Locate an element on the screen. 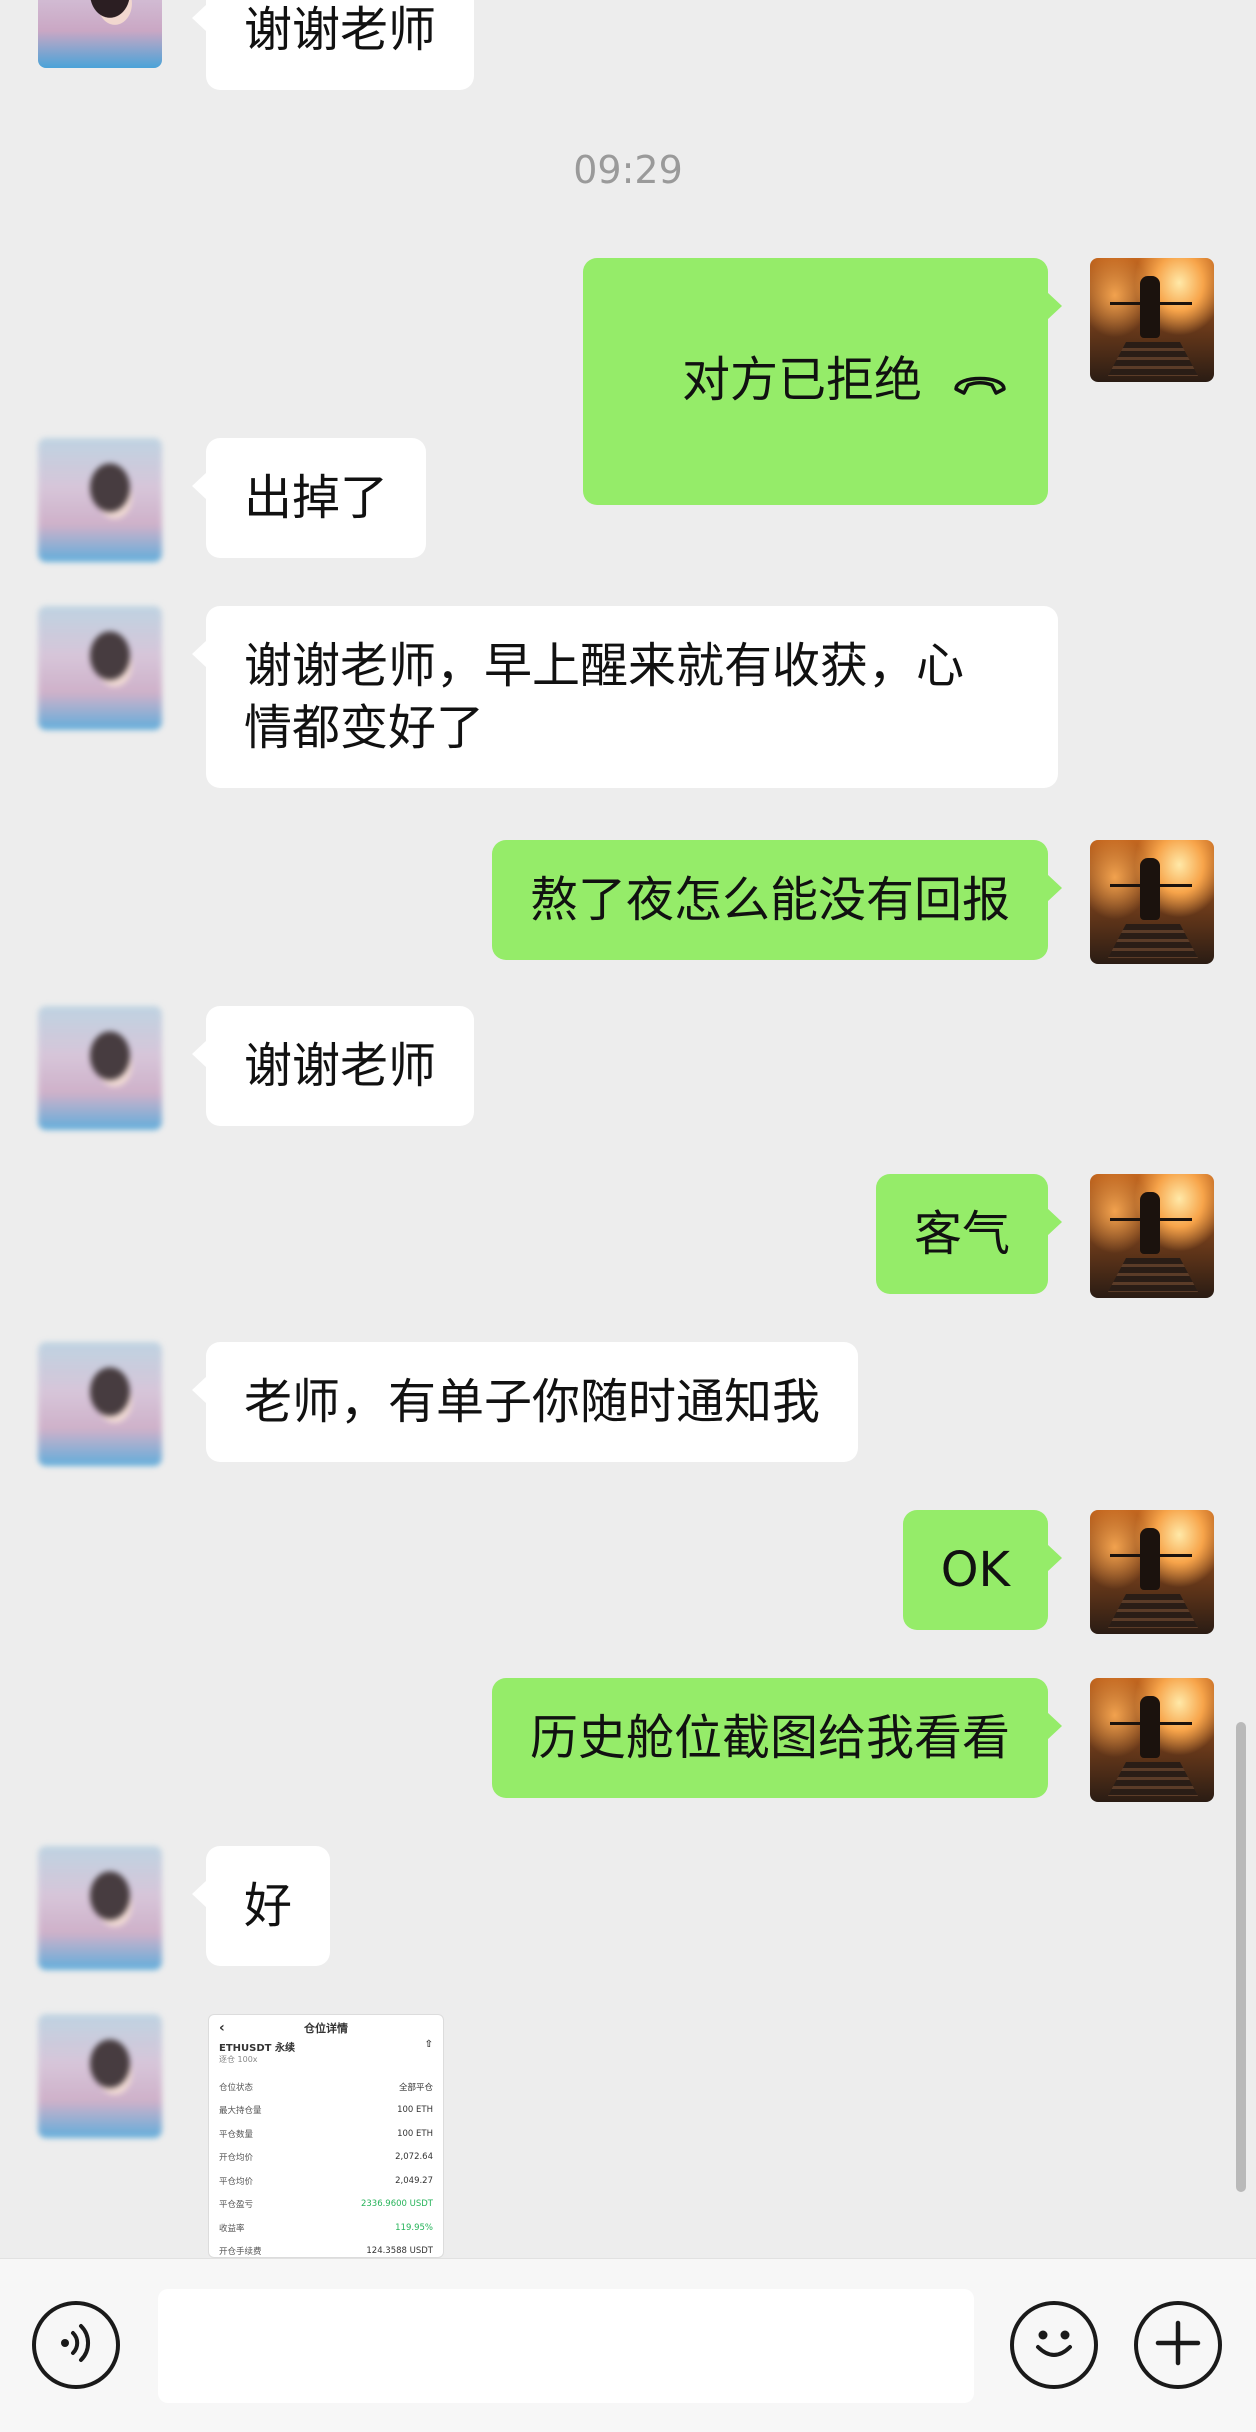  emoji-button is located at coordinates (1054, 2345).